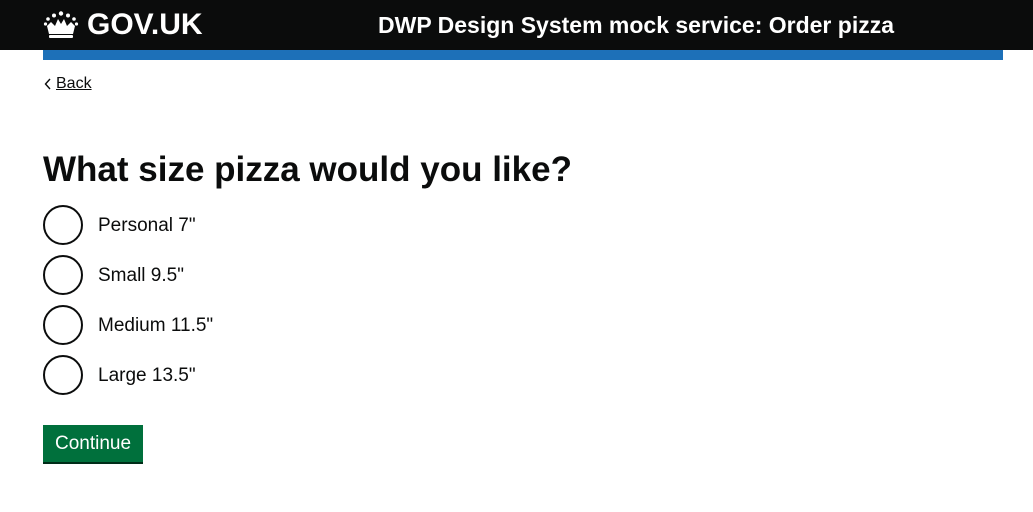 The image size is (1033, 512). I want to click on radio-label: Personal 7", so click(147, 225).